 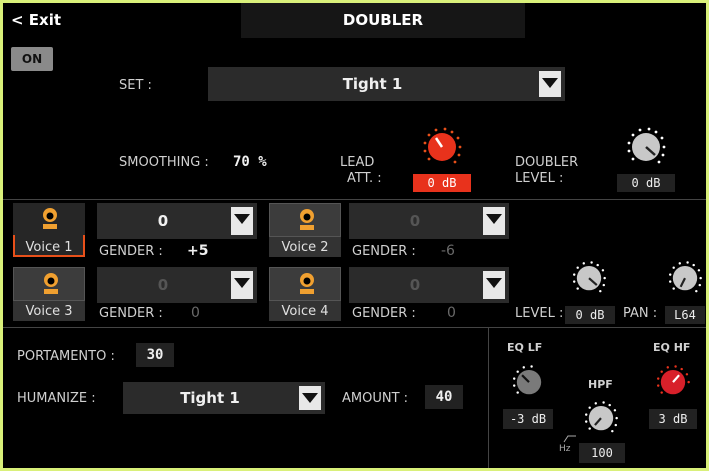 I want to click on voice-3-button: Voice 3, so click(x=49, y=294).